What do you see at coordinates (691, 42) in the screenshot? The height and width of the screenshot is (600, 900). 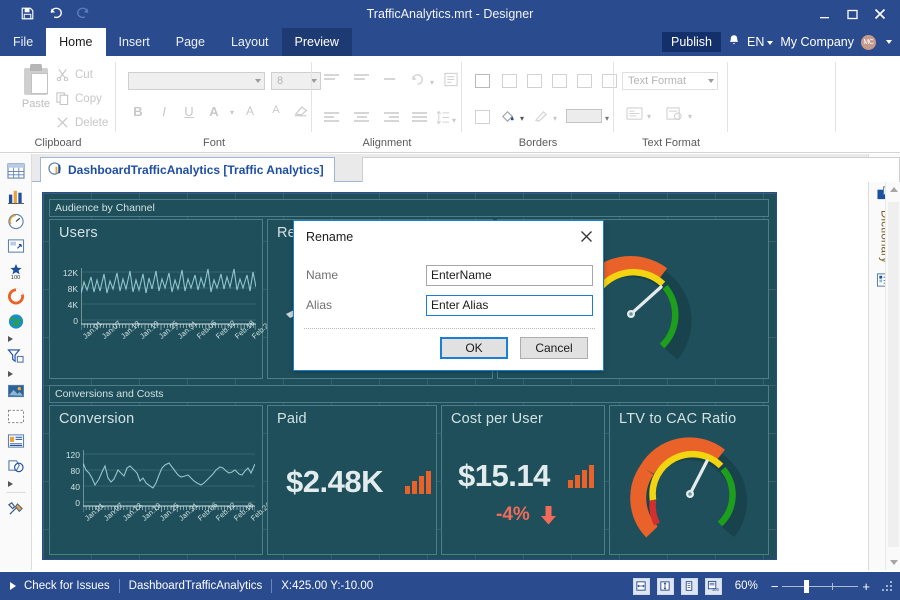 I see `publish-button: Publish` at bounding box center [691, 42].